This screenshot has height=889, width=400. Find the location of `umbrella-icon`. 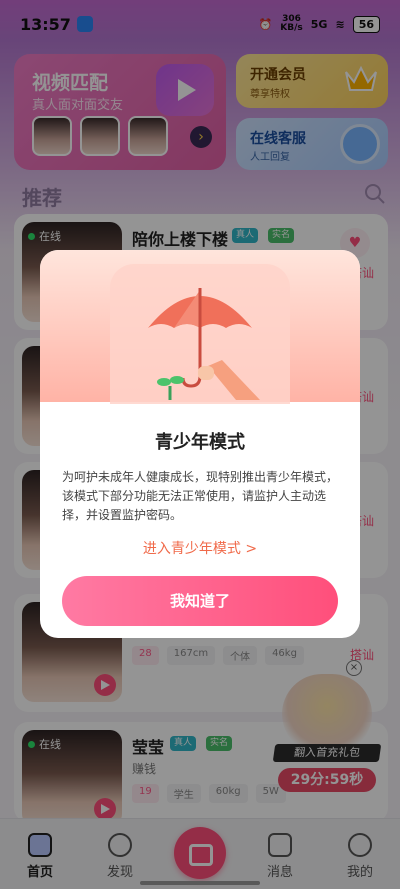

umbrella-icon is located at coordinates (204, 344).